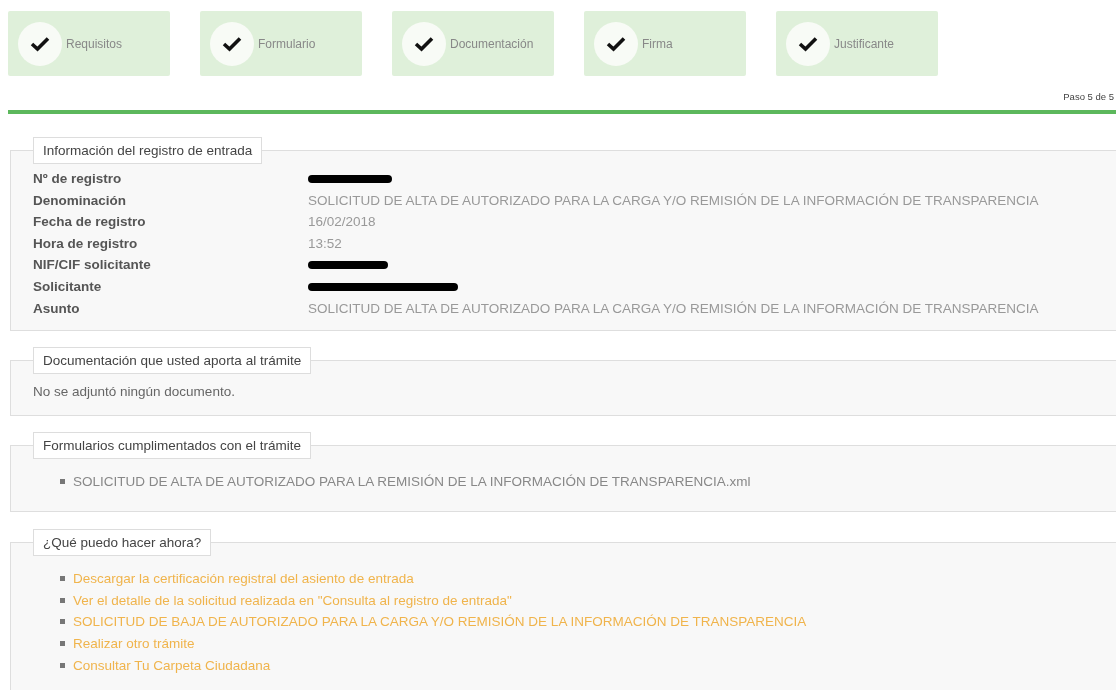 Image resolution: width=1116 pixels, height=690 pixels. What do you see at coordinates (122, 542) in the screenshot?
I see `section-title: ¿Qué puedo hacer ahora?` at bounding box center [122, 542].